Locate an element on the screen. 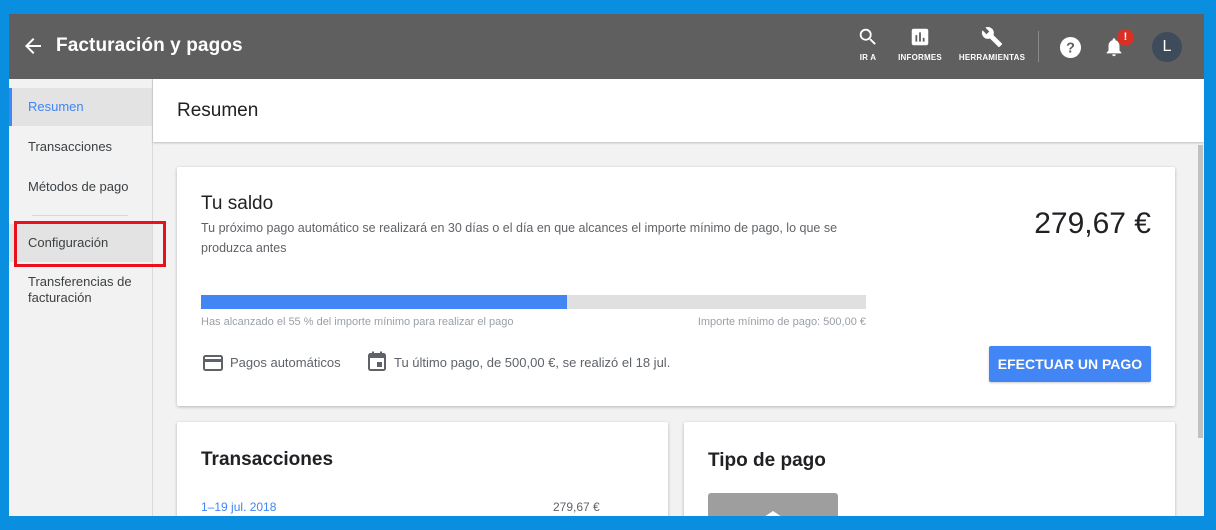 The width and height of the screenshot is (1216, 530). transaction-amount: 279,67 € is located at coordinates (576, 507).